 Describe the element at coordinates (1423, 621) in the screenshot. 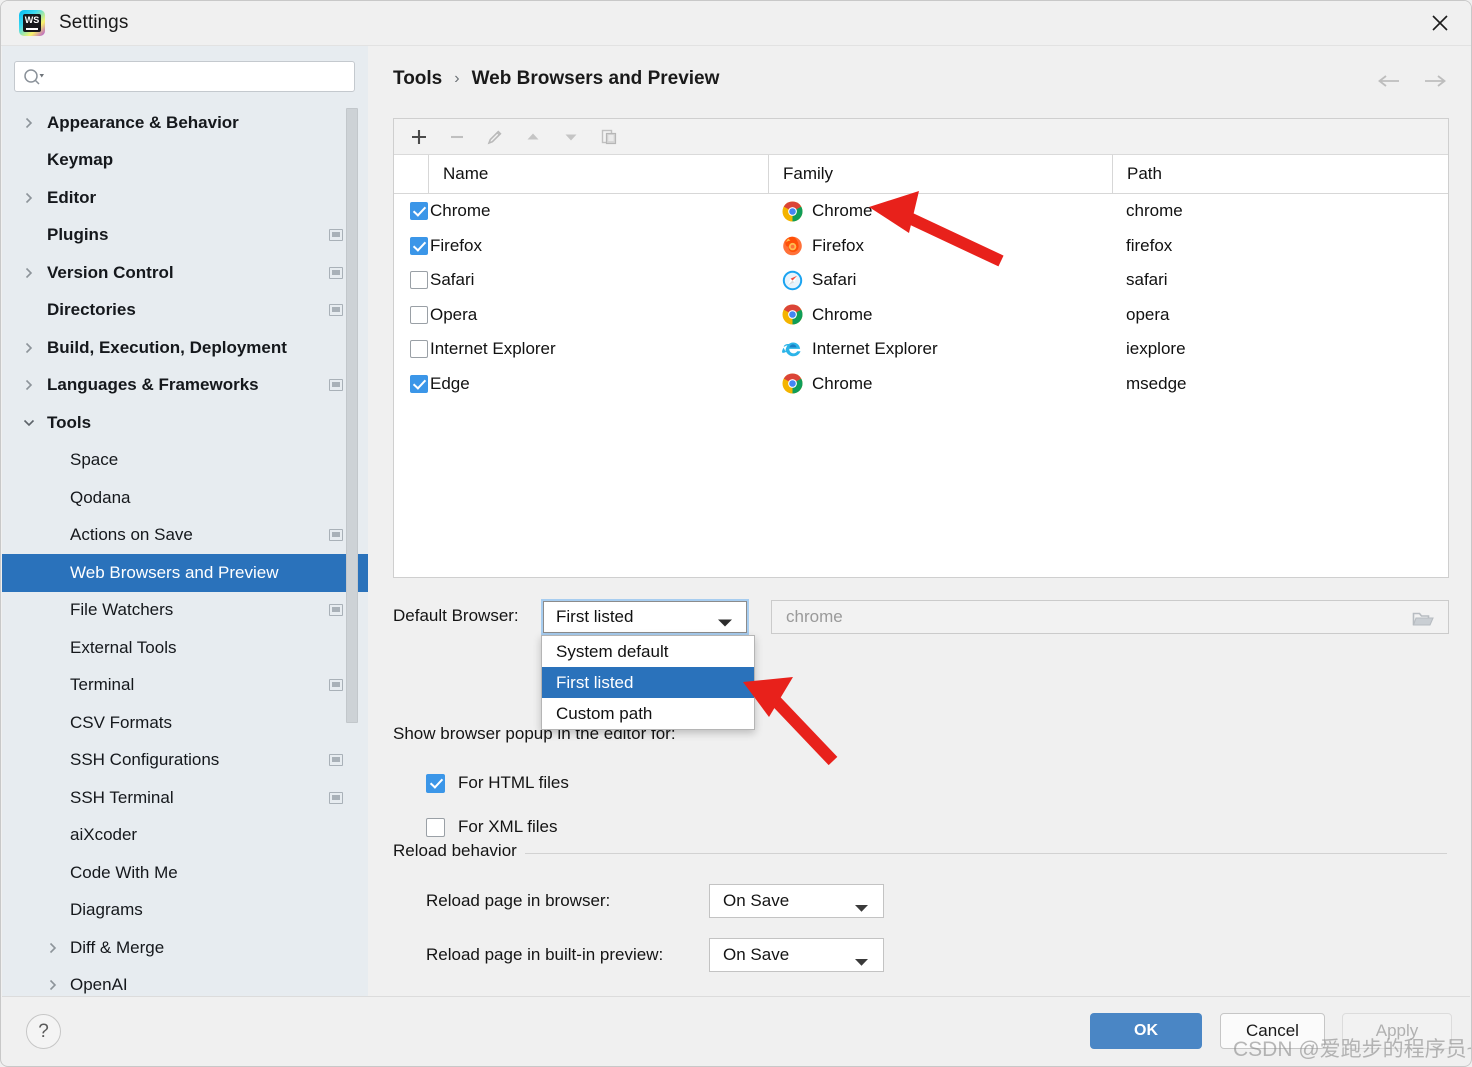

I see `folder-open-icon` at that location.